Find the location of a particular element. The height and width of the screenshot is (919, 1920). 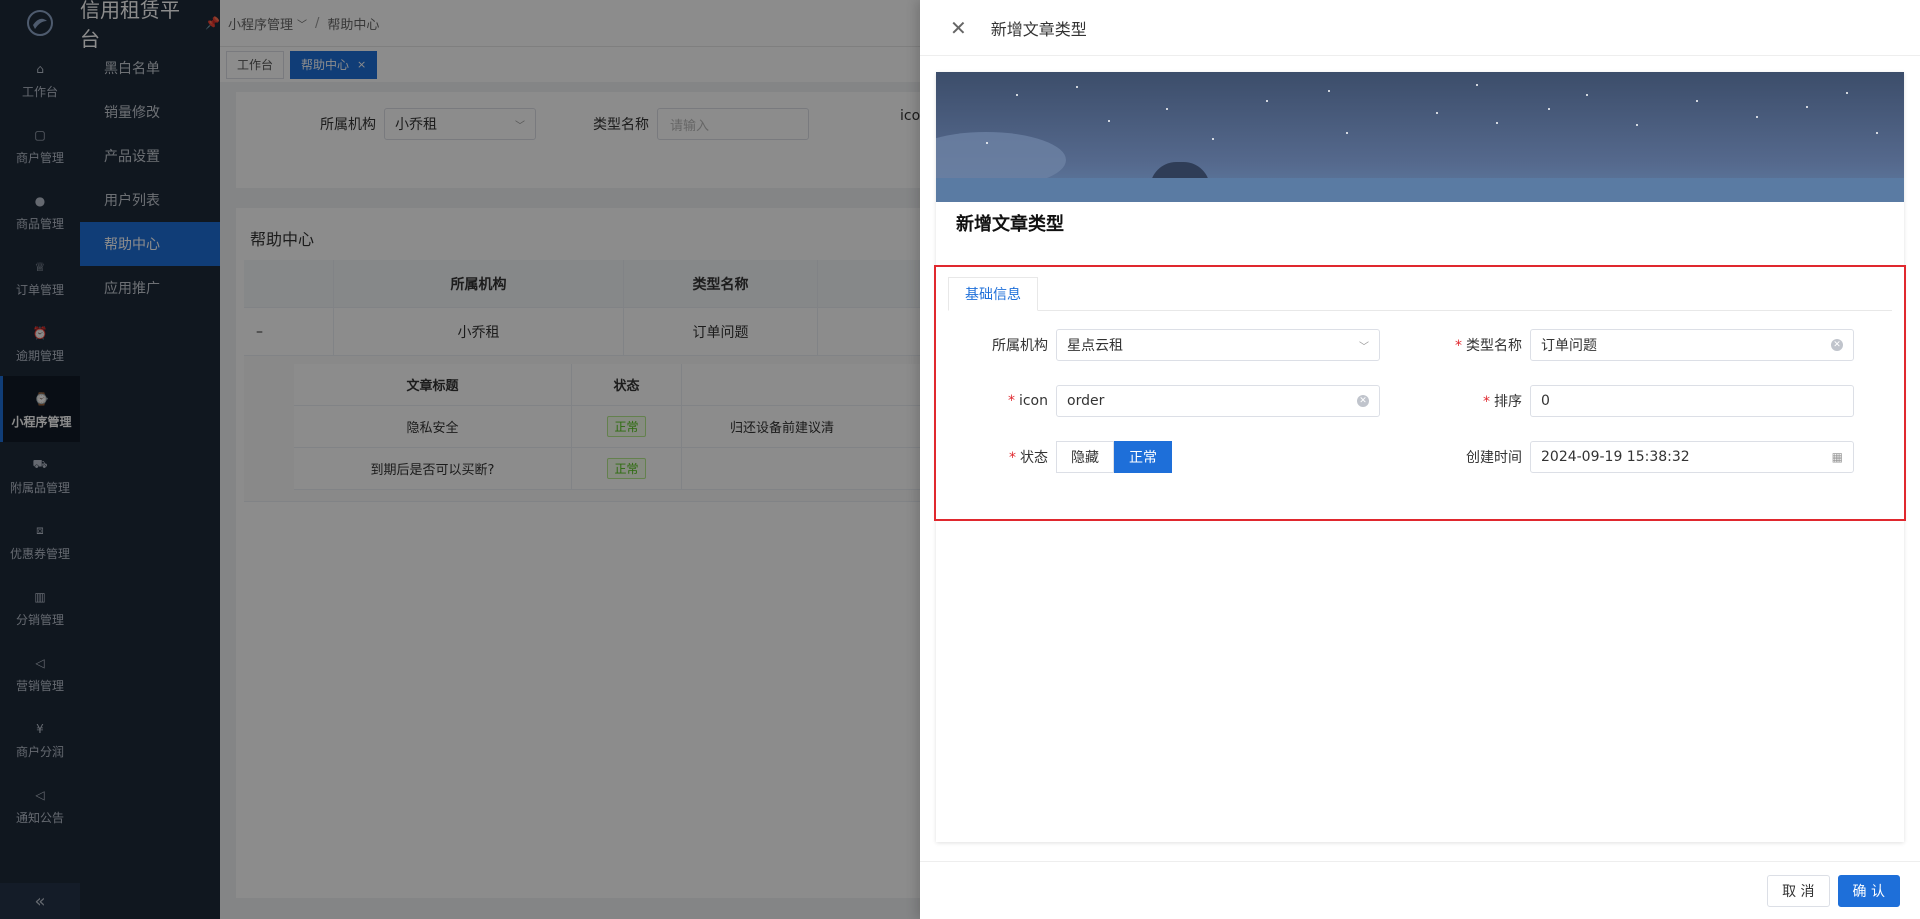

drawer-header: ✕ 新增文章类型 is located at coordinates (1420, 28).